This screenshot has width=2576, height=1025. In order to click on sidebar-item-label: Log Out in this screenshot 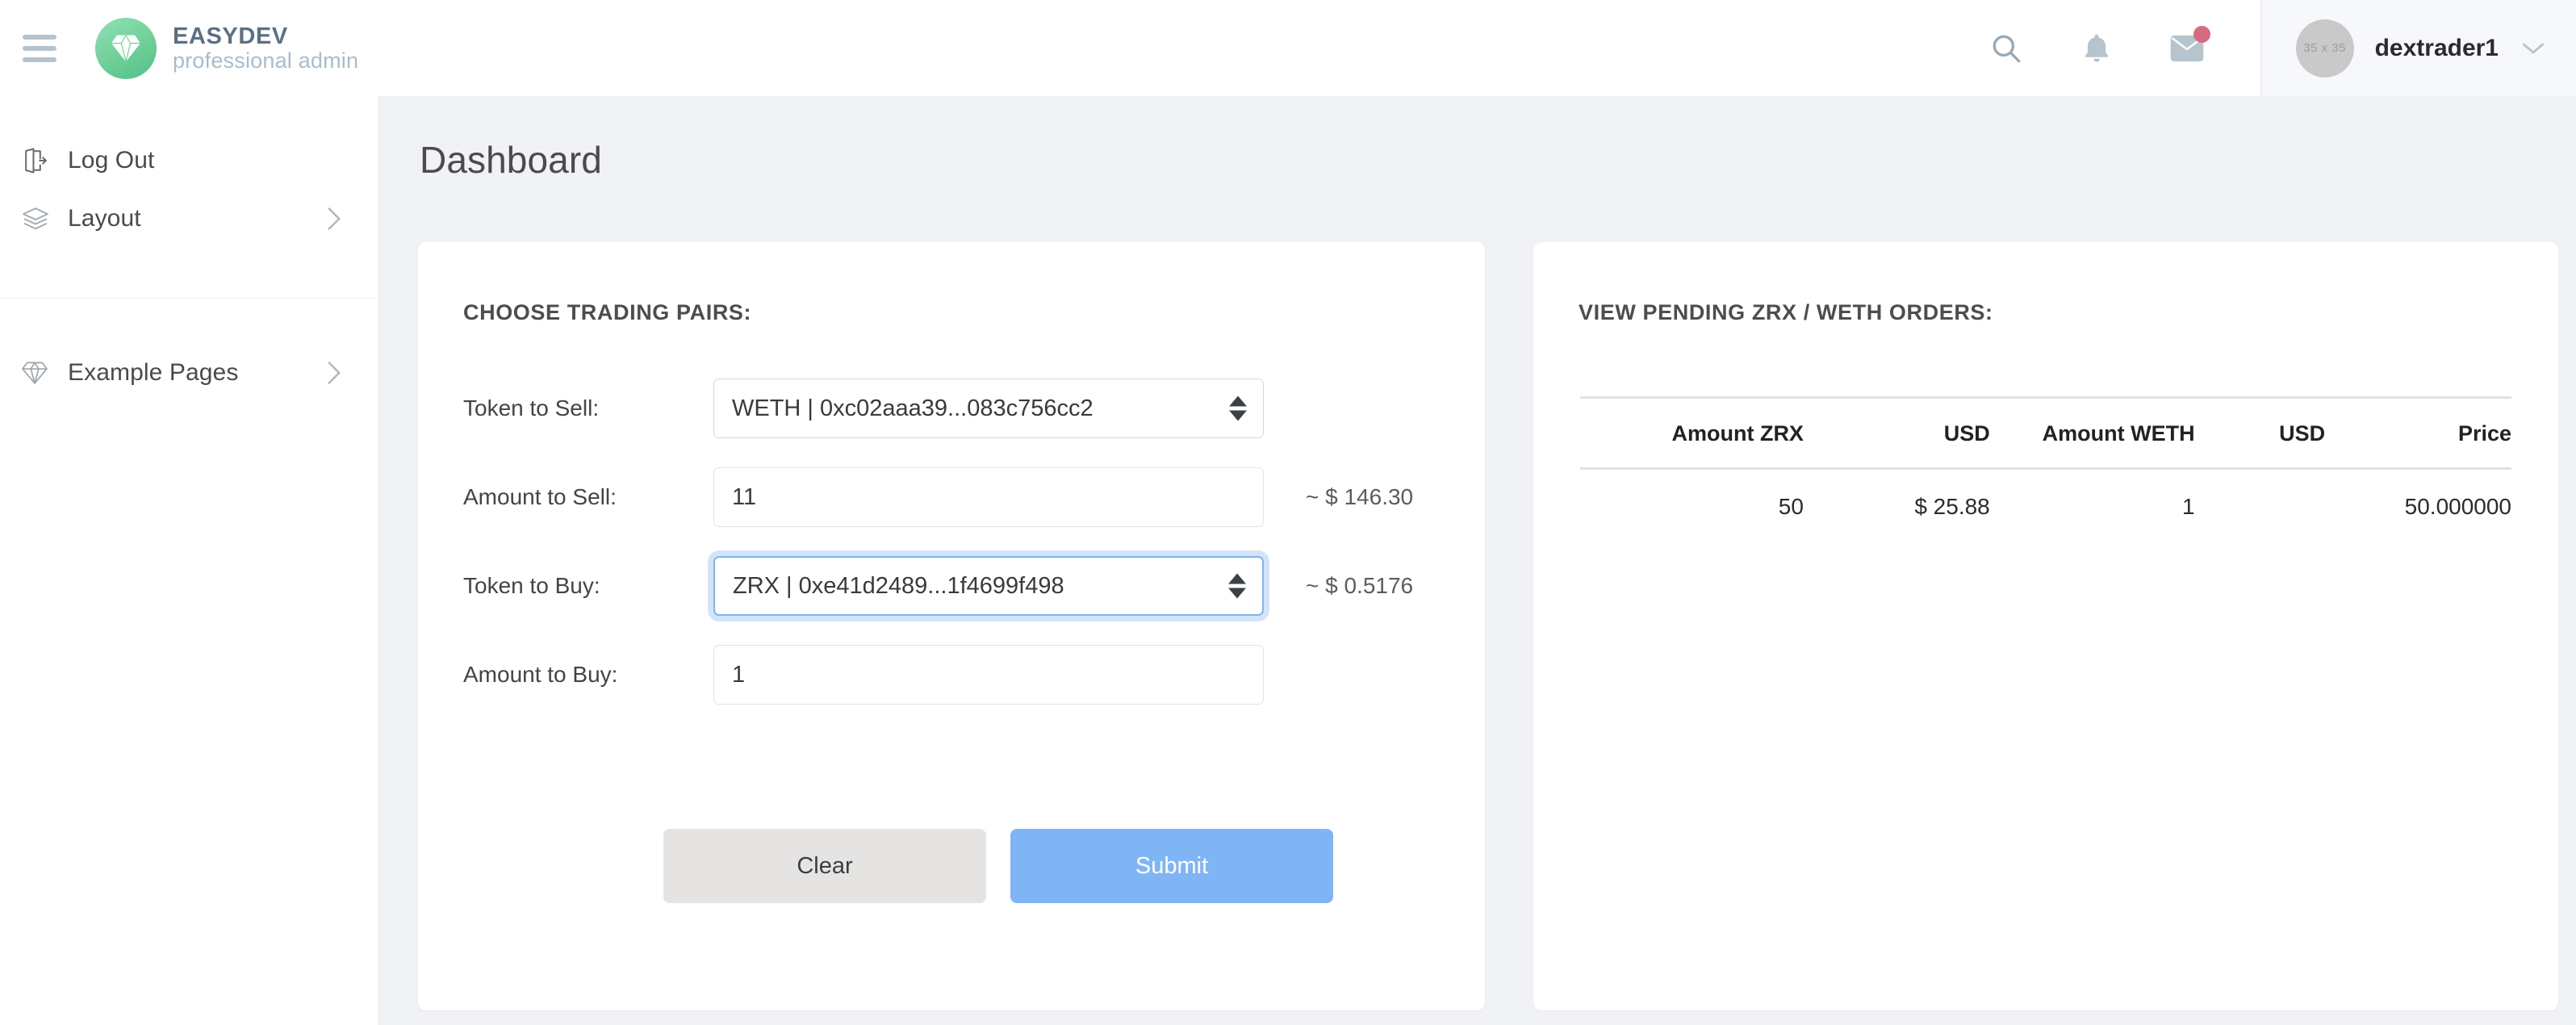, I will do `click(111, 160)`.